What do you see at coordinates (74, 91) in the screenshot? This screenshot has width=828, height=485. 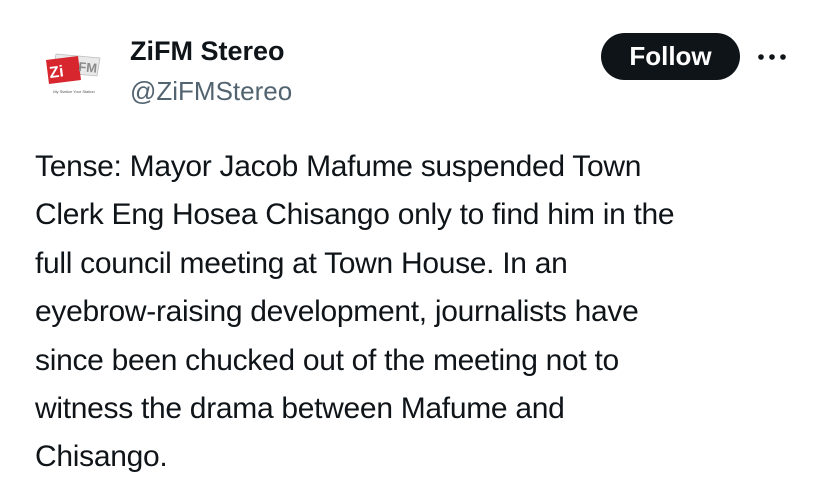 I see `svg-text: My Station Your Station` at bounding box center [74, 91].